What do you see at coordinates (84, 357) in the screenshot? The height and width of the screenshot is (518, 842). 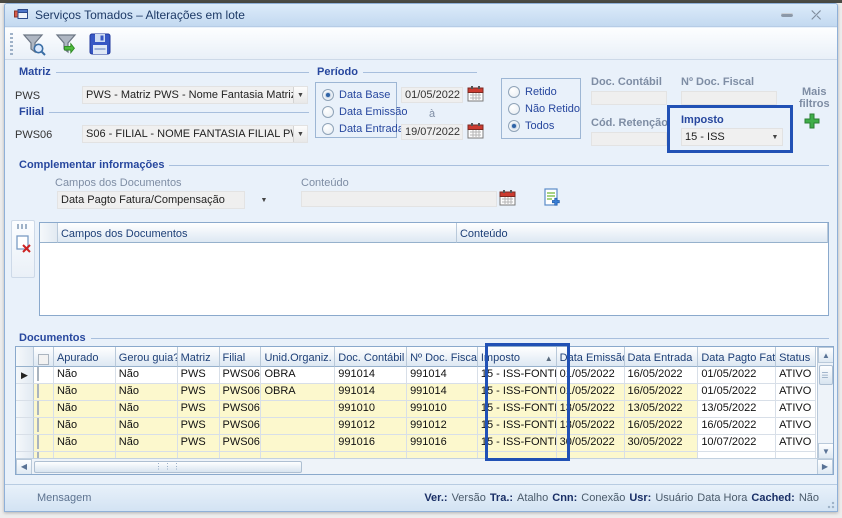 I see `column-header-apurado: Apurado` at bounding box center [84, 357].